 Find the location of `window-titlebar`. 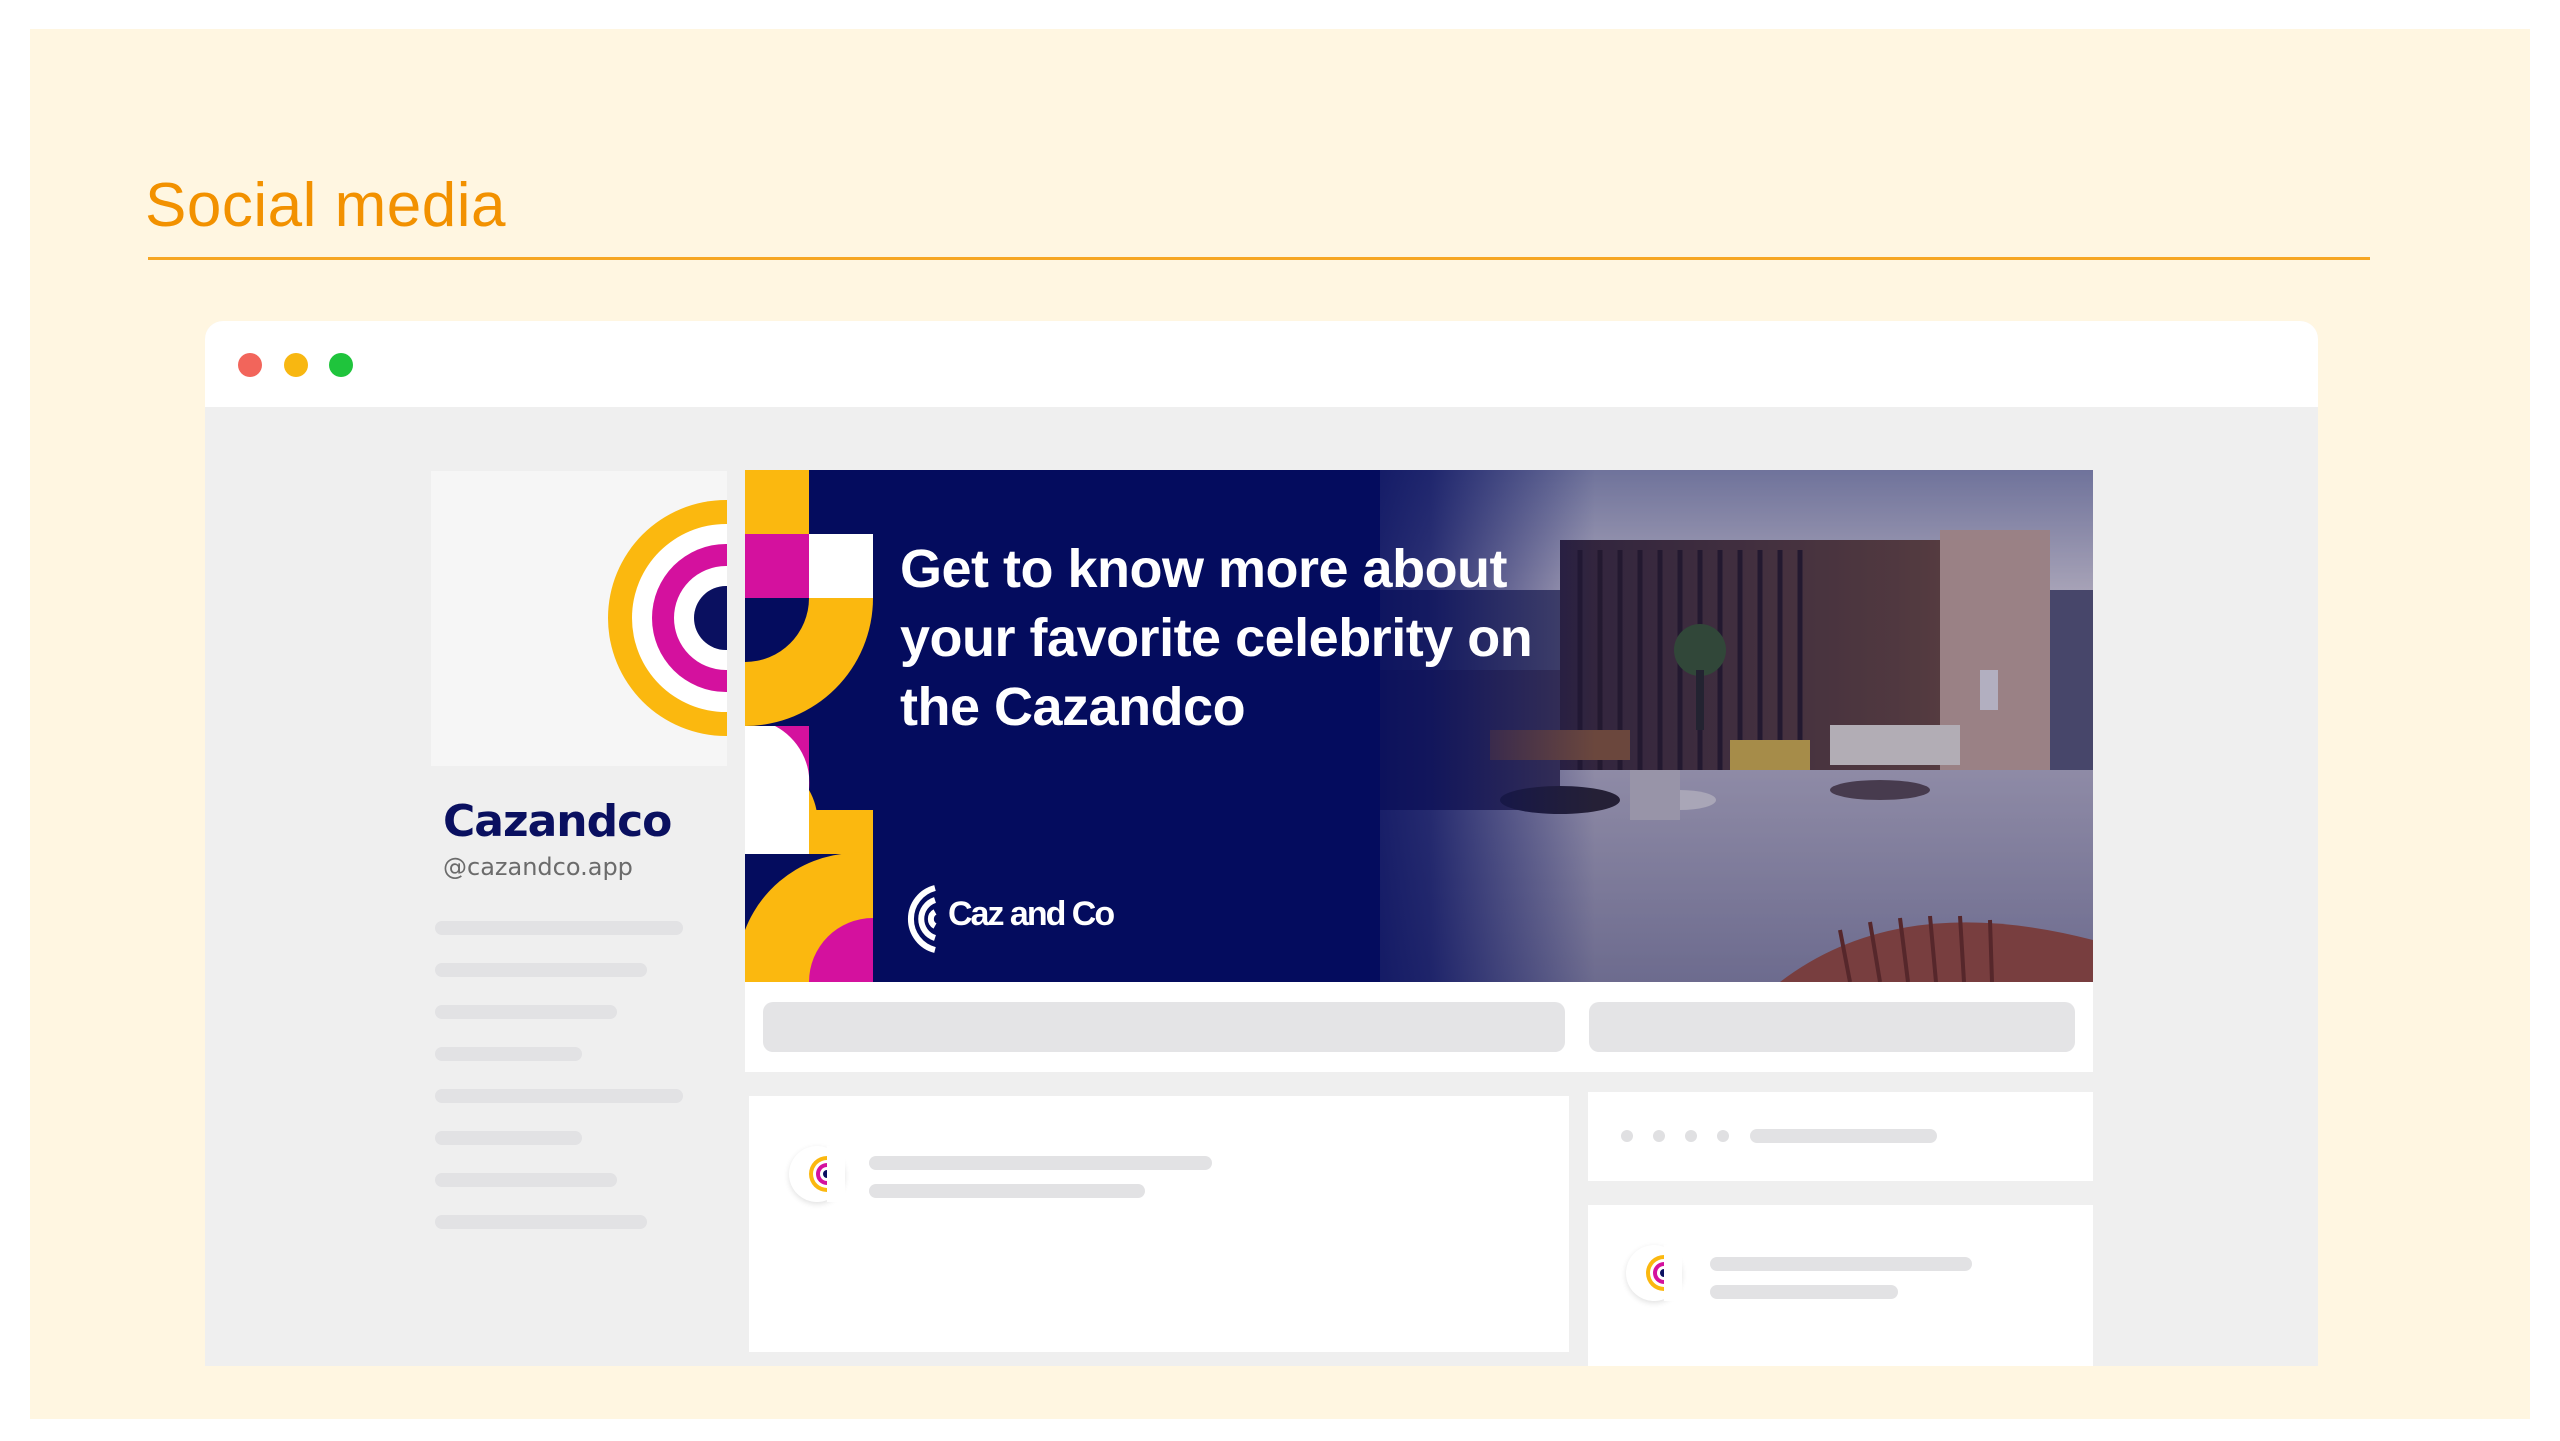

window-titlebar is located at coordinates (1261, 364).